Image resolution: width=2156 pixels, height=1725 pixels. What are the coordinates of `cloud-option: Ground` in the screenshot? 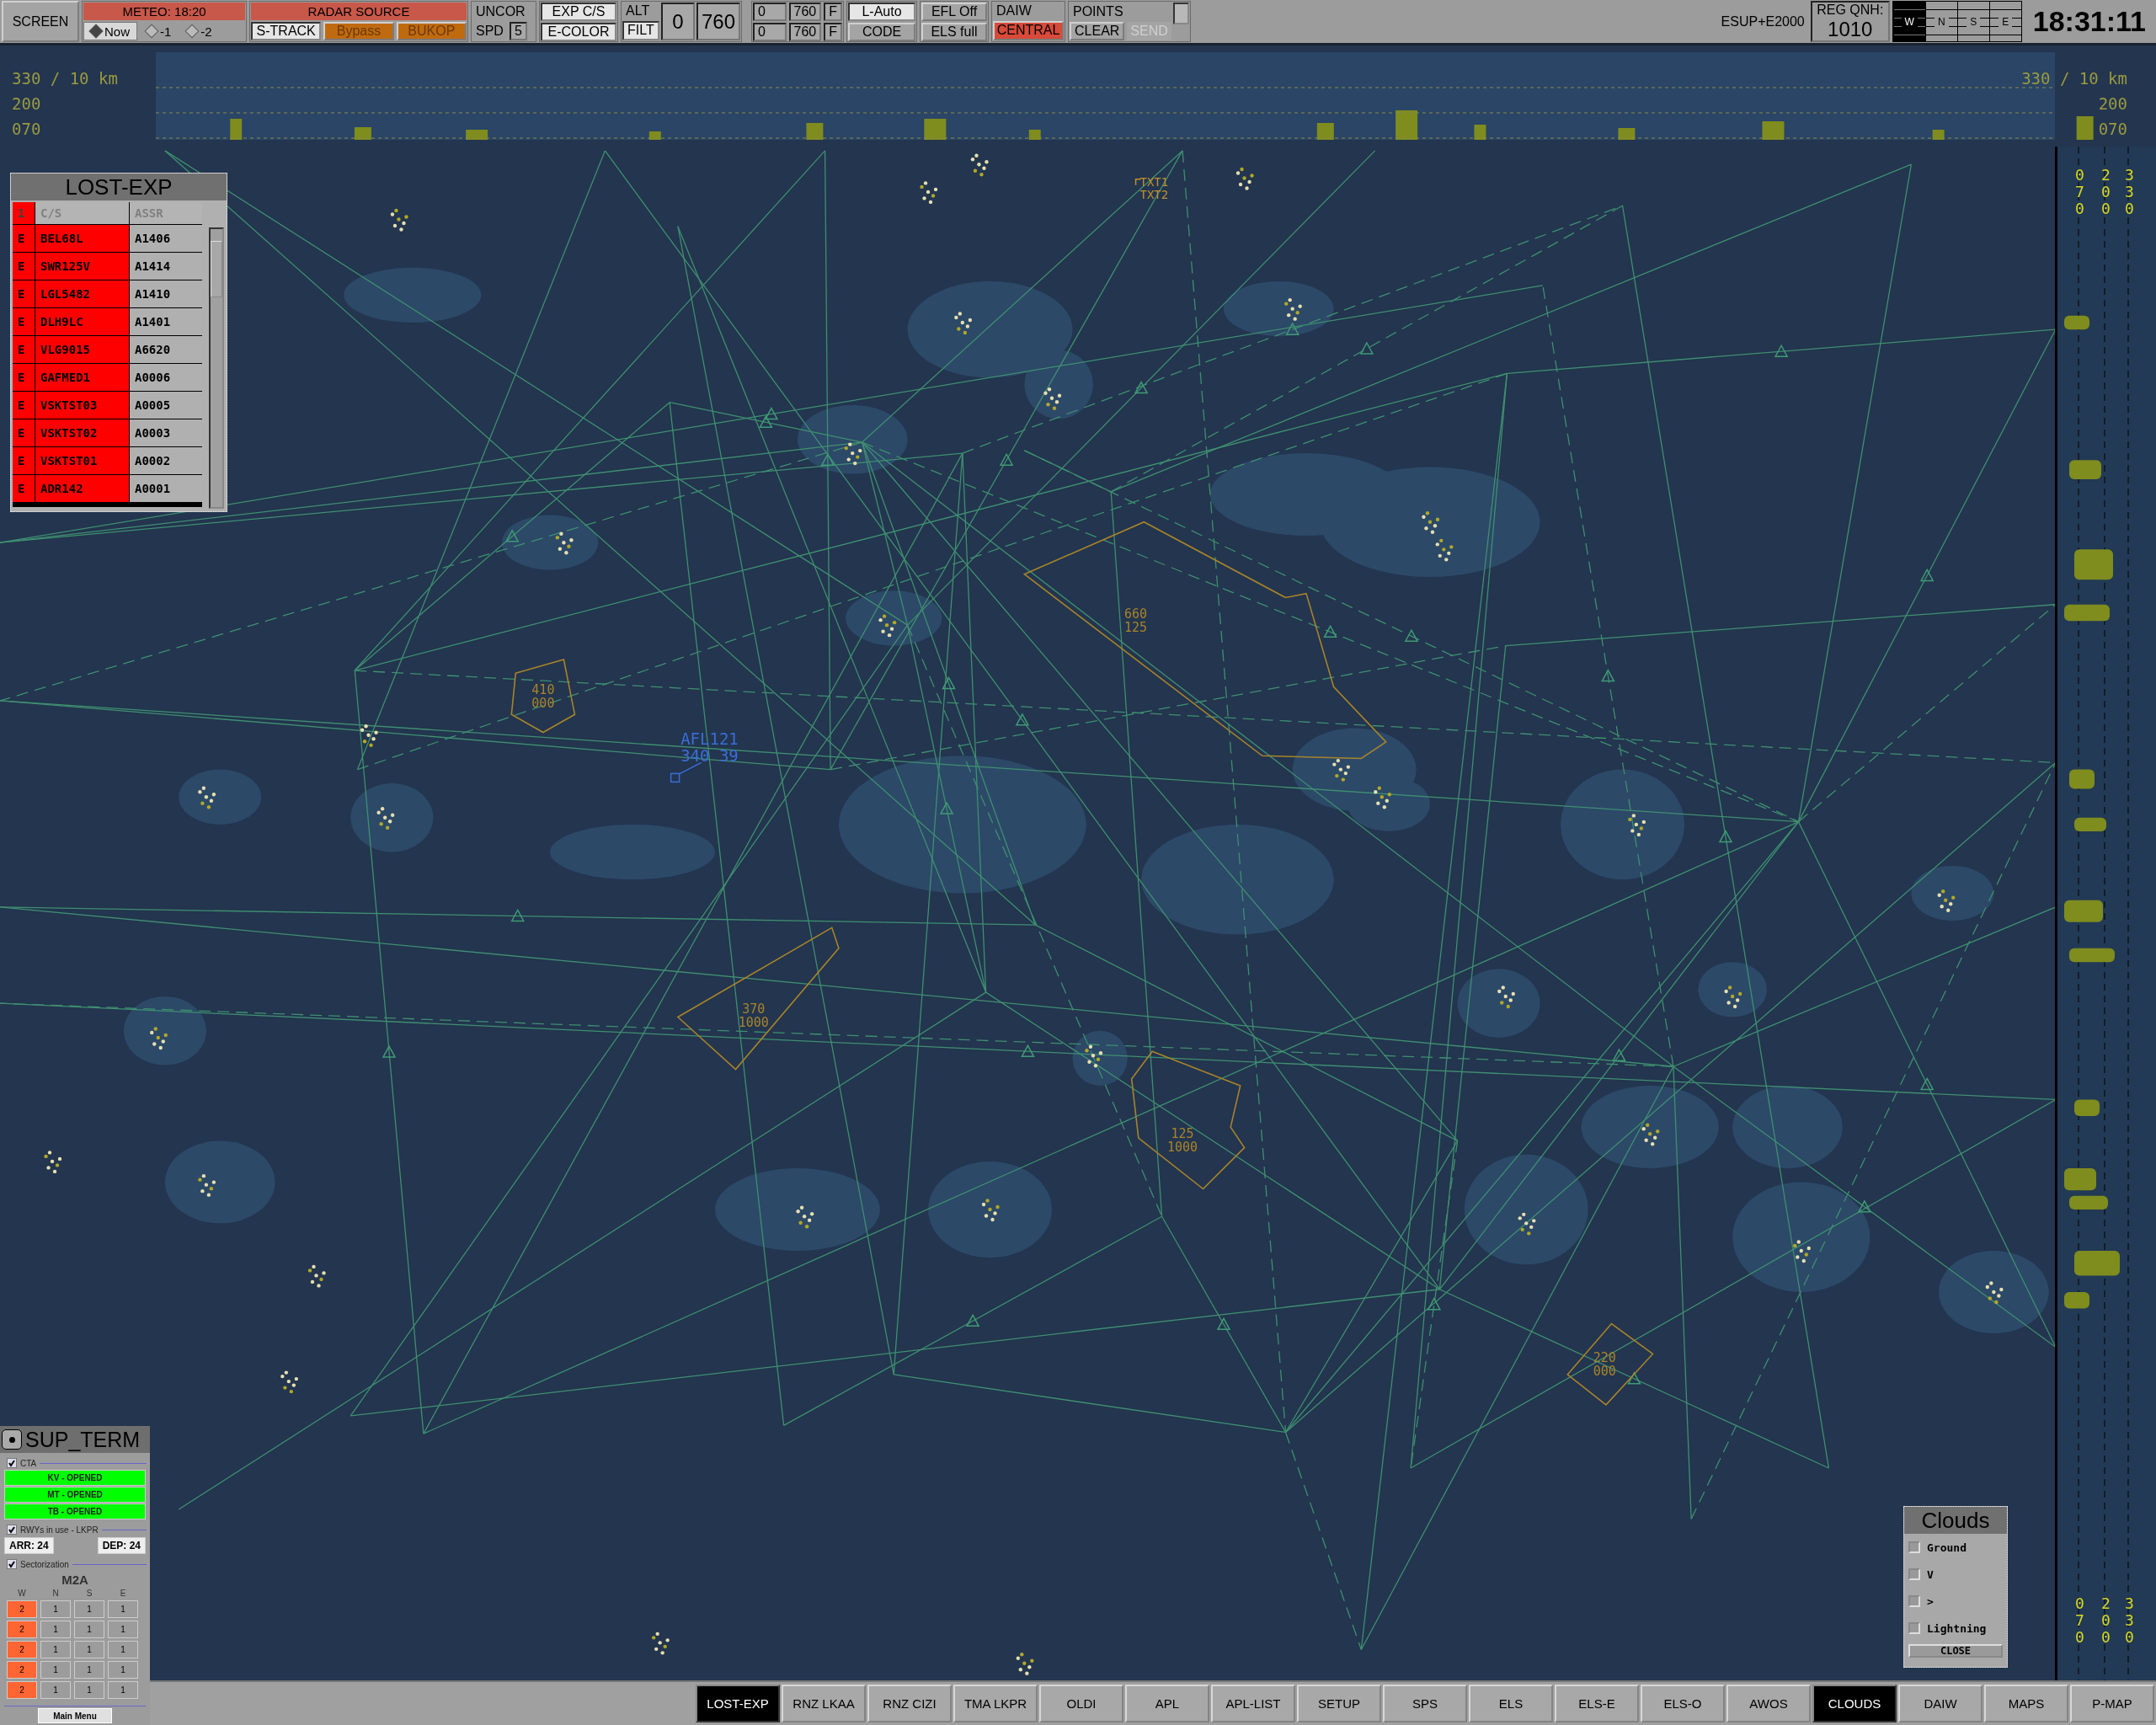 It's located at (1956, 1547).